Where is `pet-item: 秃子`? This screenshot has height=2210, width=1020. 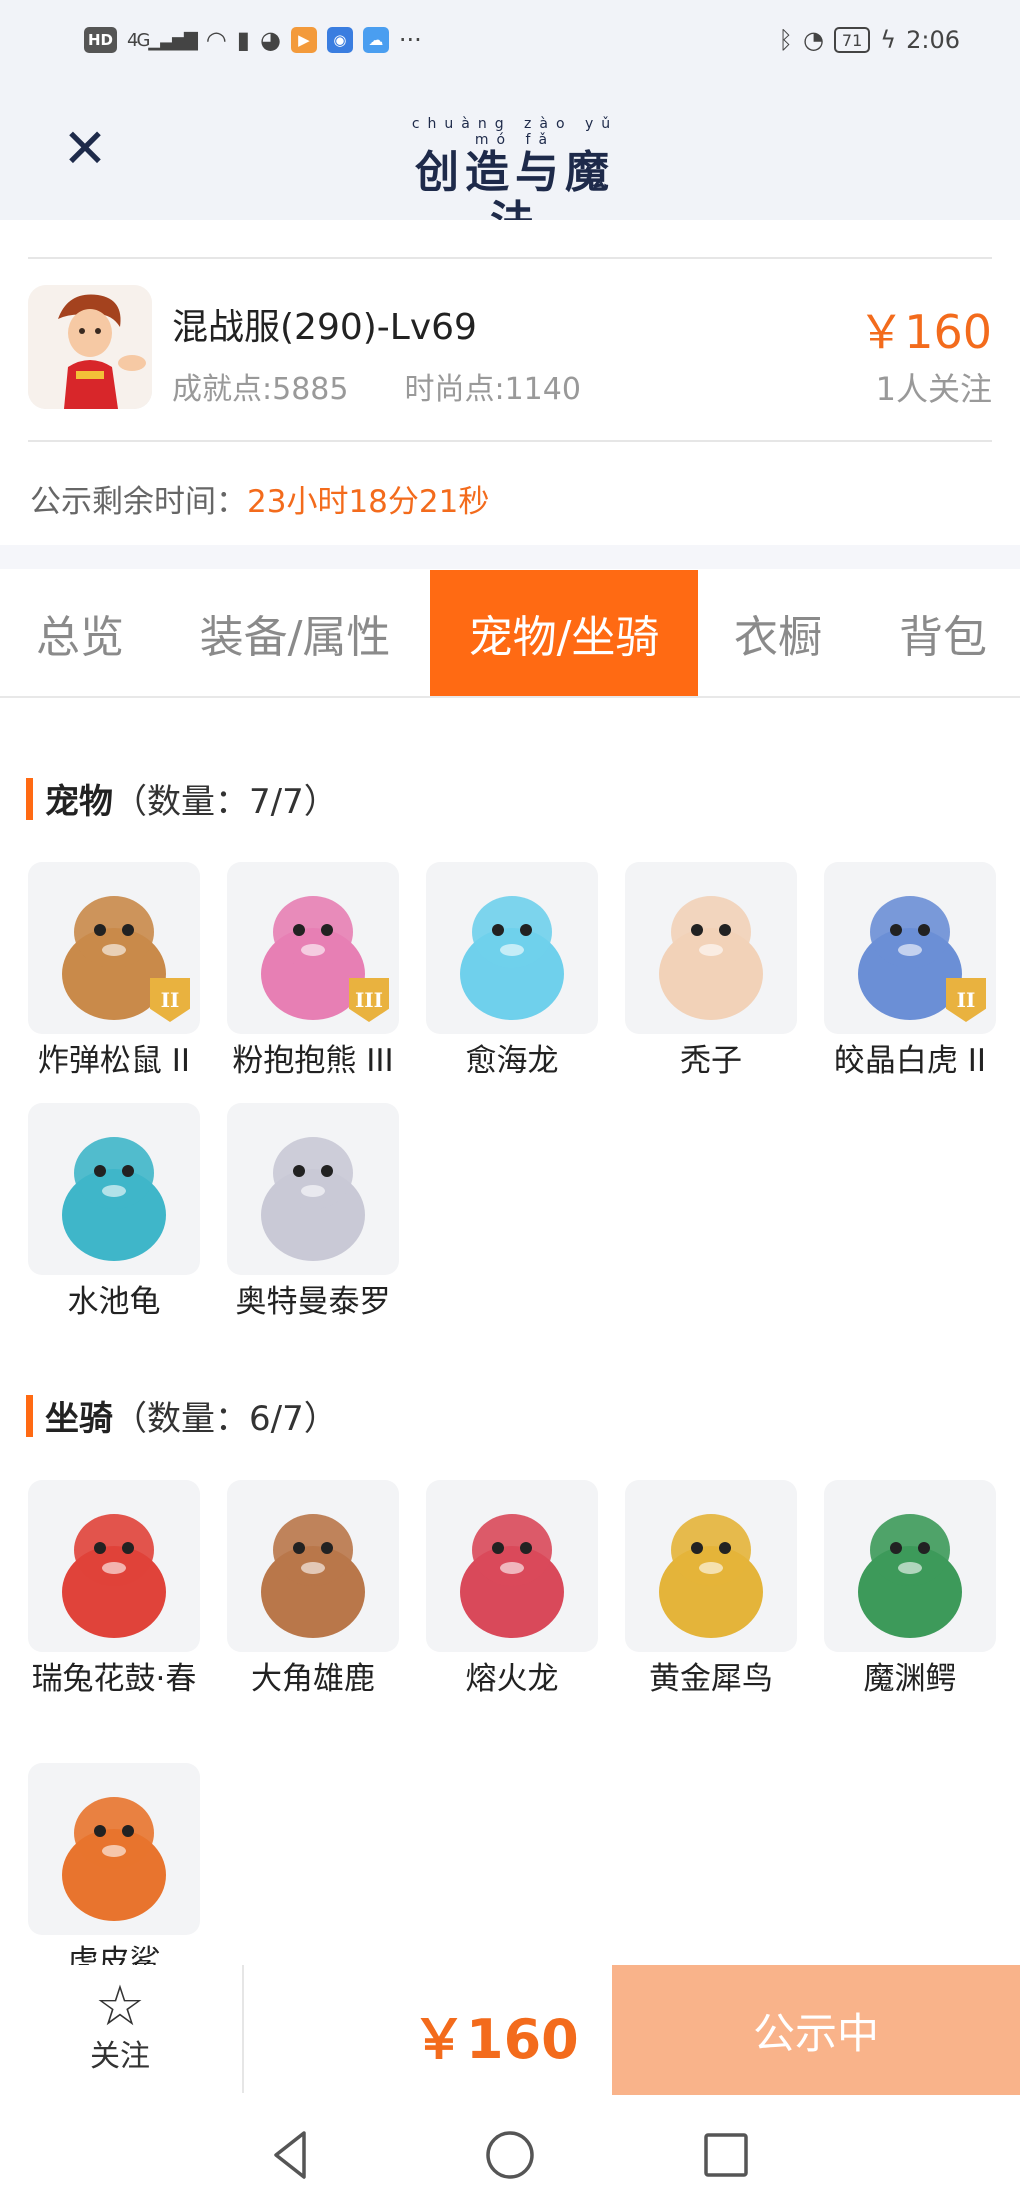
pet-item: 秃子 is located at coordinates (711, 972).